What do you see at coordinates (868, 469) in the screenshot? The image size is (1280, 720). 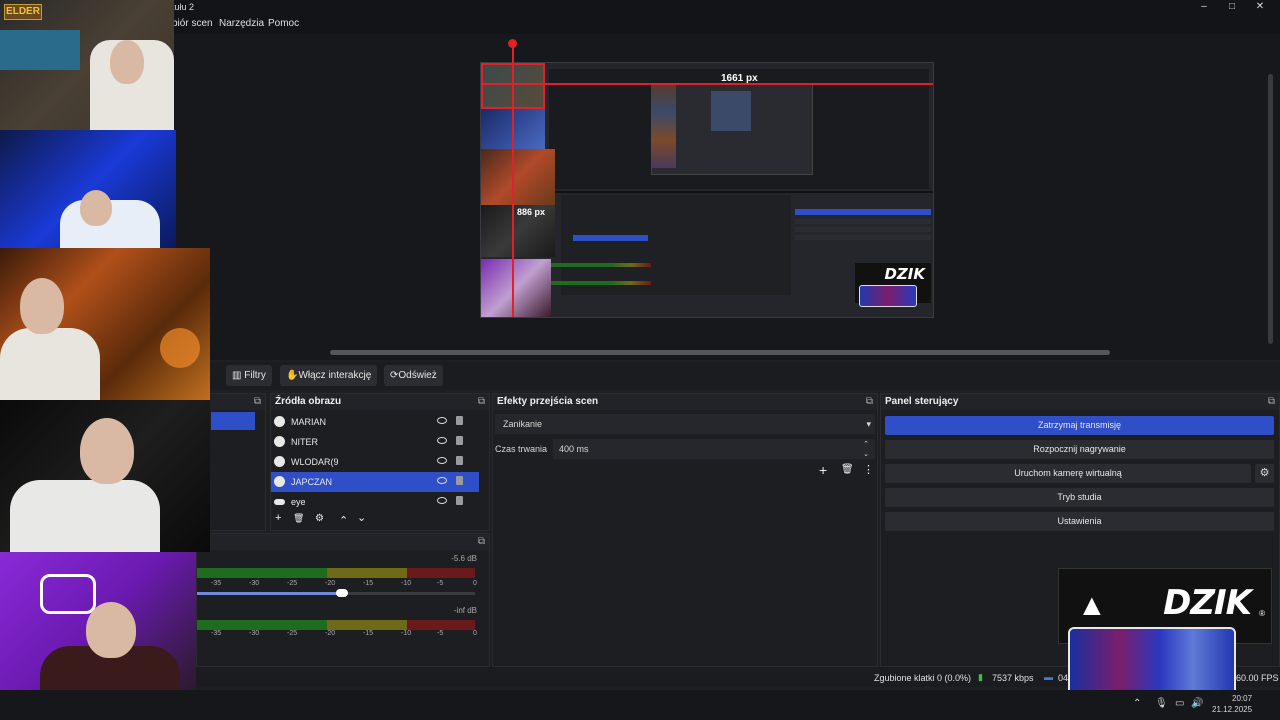 I see `transition-menu-button: ⋮` at bounding box center [868, 469].